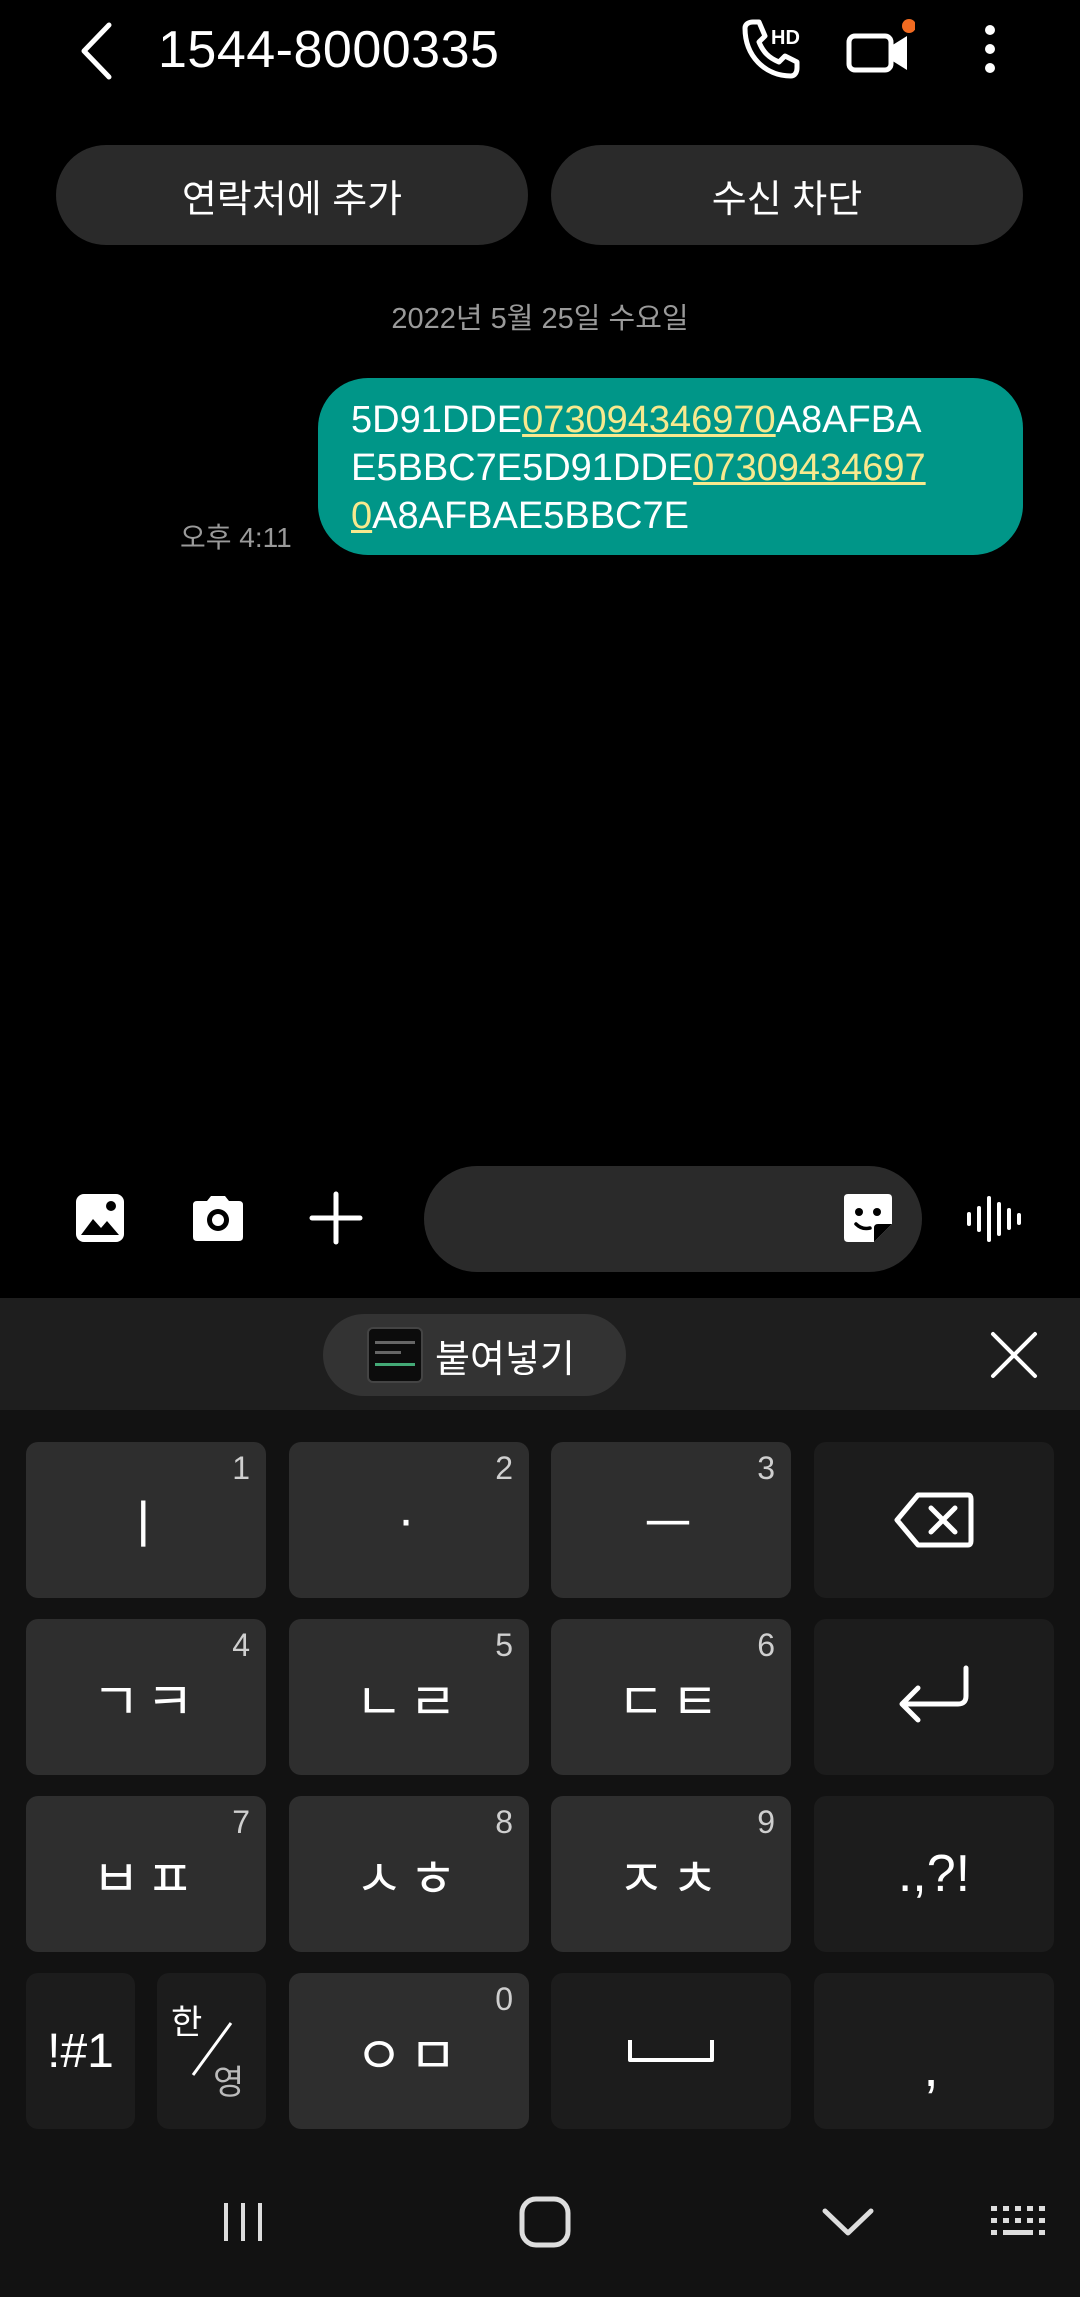 The width and height of the screenshot is (1080, 2297). I want to click on key-label: ㄱㅋ, so click(146, 1702).